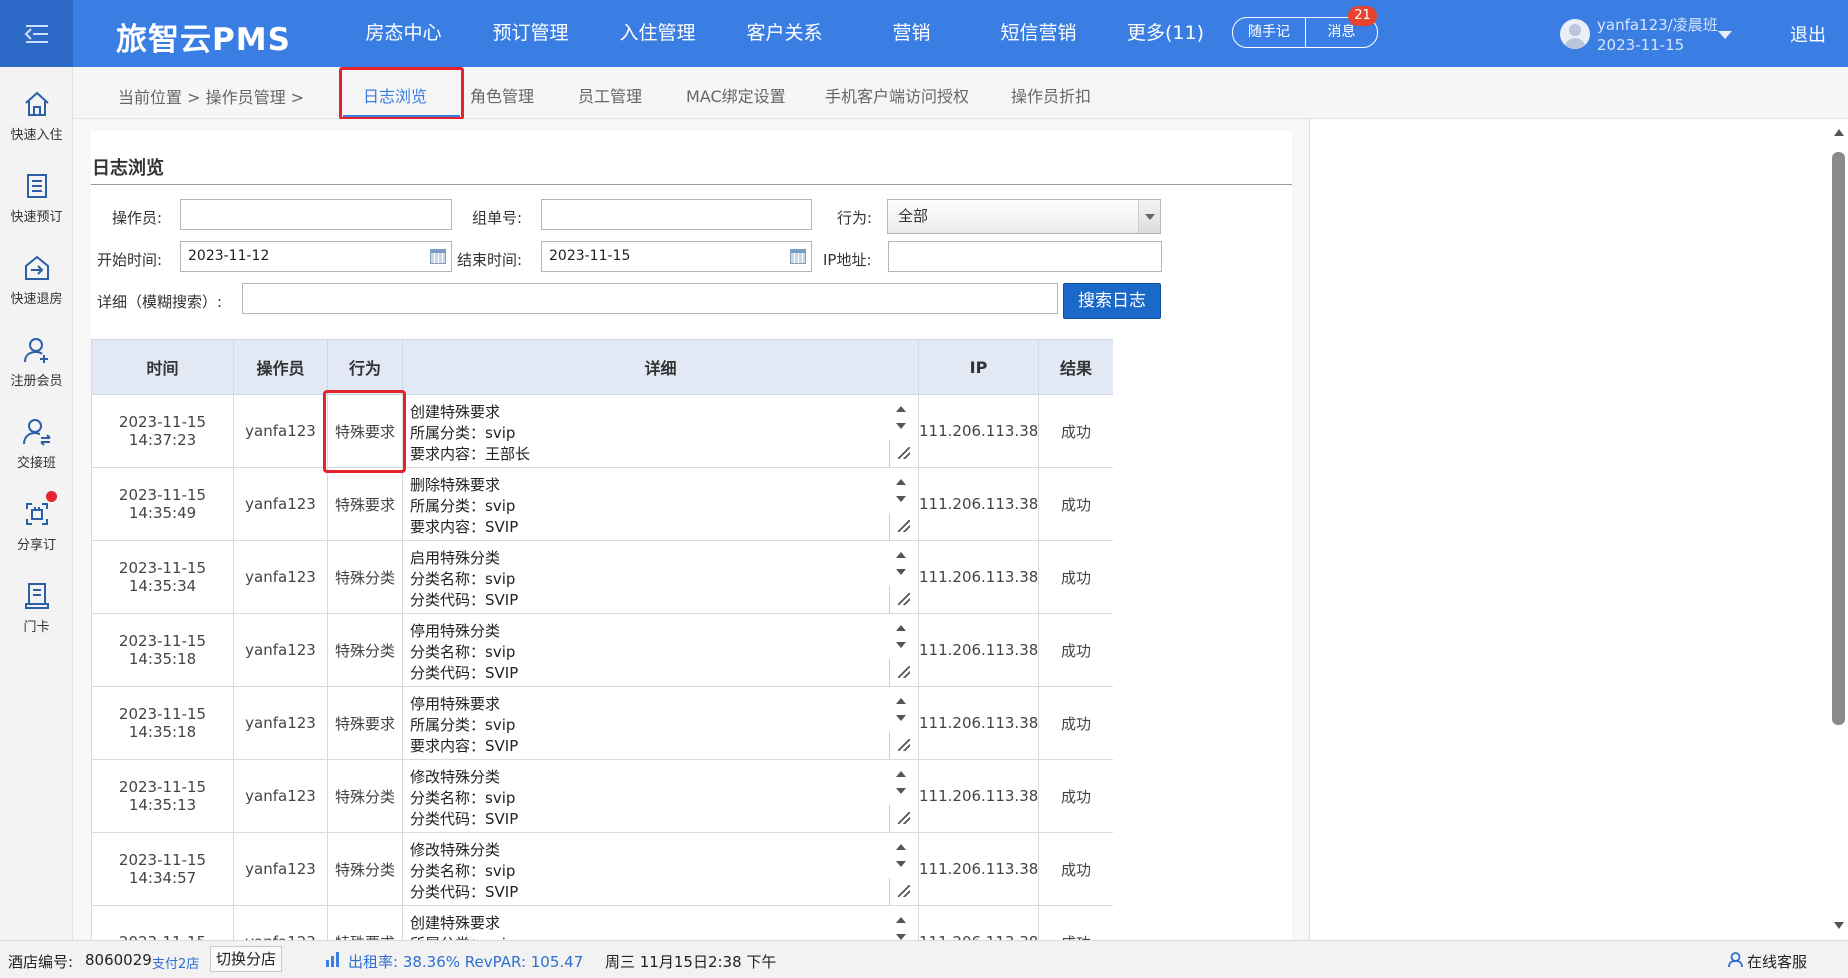 The width and height of the screenshot is (1848, 978). Describe the element at coordinates (657, 33) in the screenshot. I see `nav-checkin: 入住管理` at that location.